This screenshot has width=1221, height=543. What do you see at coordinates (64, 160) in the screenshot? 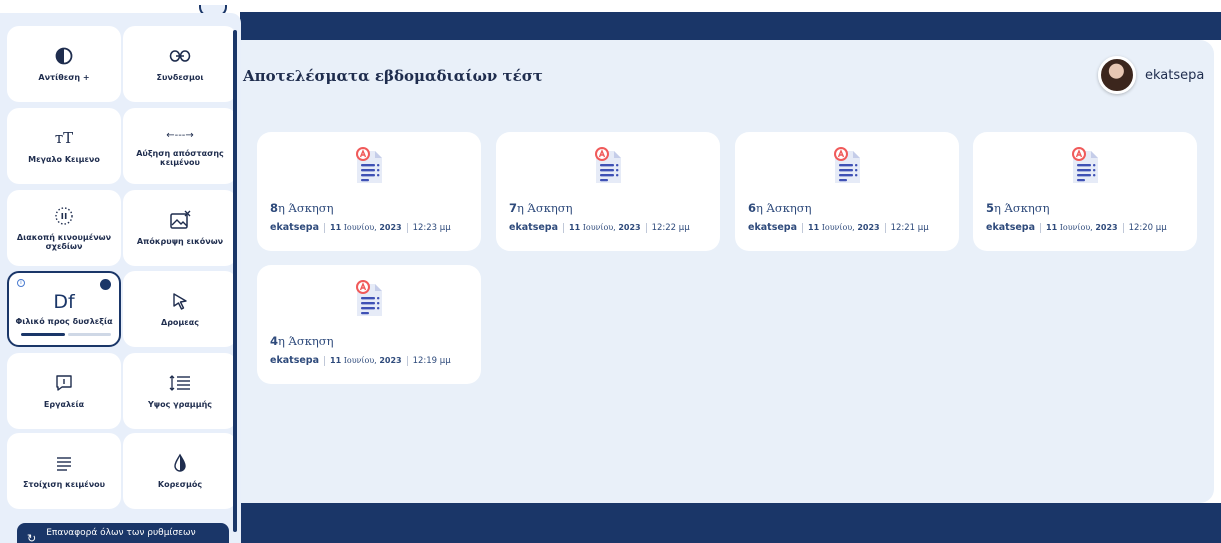
I see `tile-label: Μεγαλο Κειμενο` at bounding box center [64, 160].